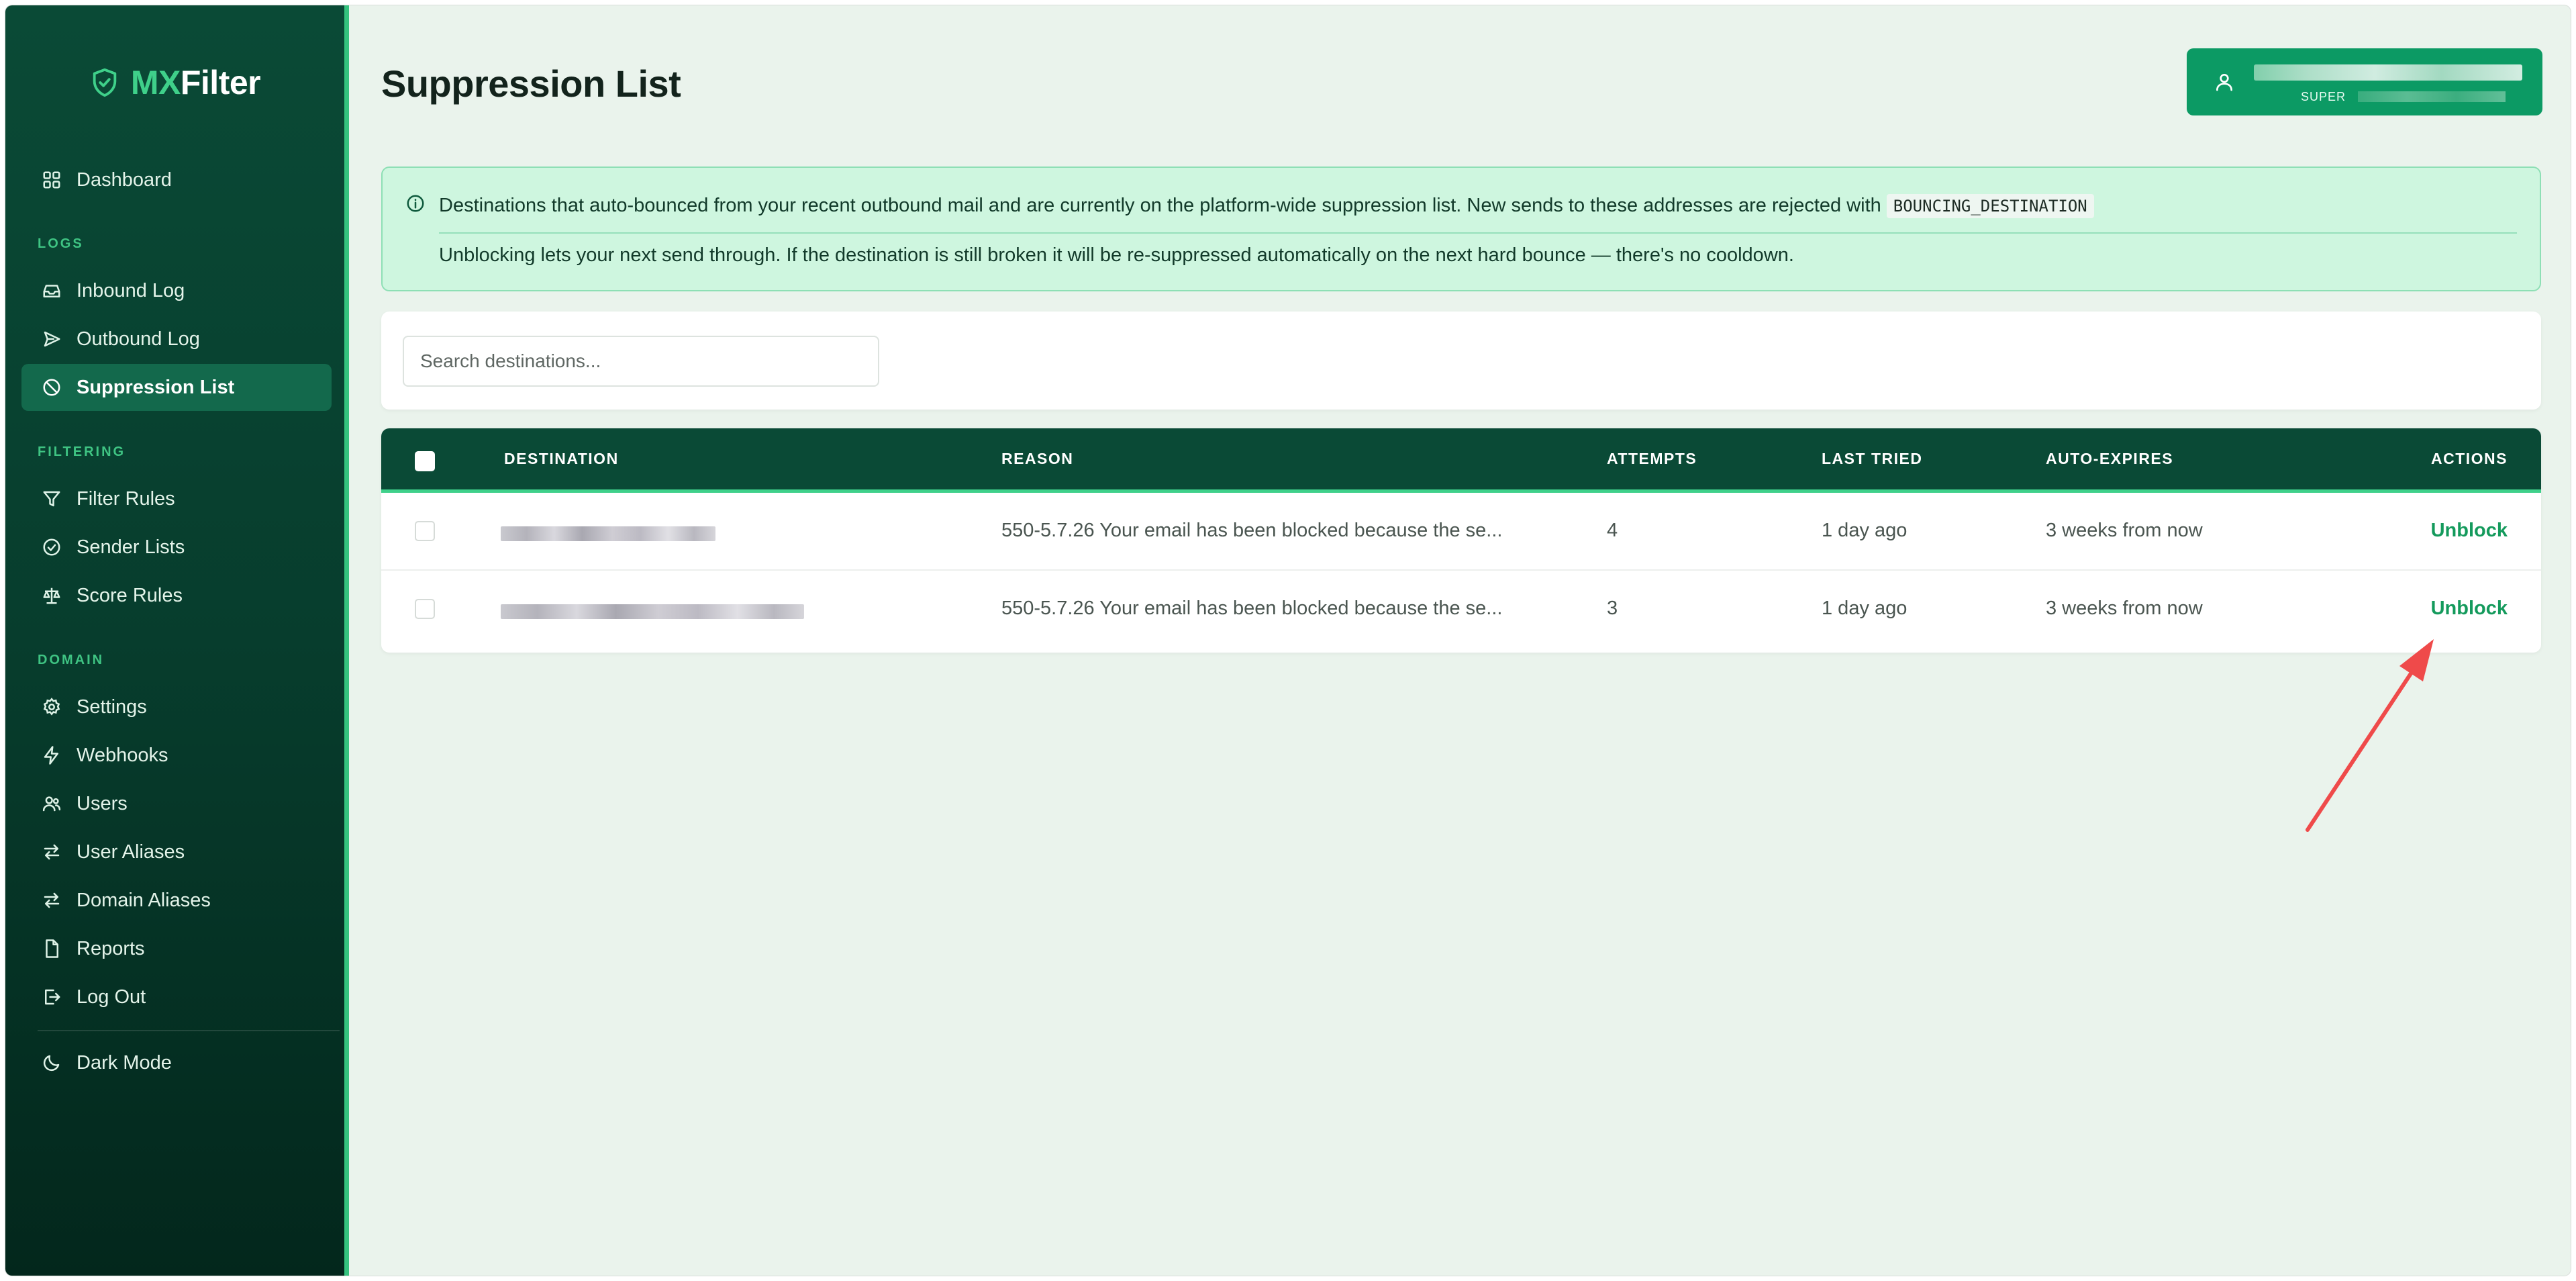  What do you see at coordinates (131, 852) in the screenshot?
I see `sidebar-item-label: User Aliases` at bounding box center [131, 852].